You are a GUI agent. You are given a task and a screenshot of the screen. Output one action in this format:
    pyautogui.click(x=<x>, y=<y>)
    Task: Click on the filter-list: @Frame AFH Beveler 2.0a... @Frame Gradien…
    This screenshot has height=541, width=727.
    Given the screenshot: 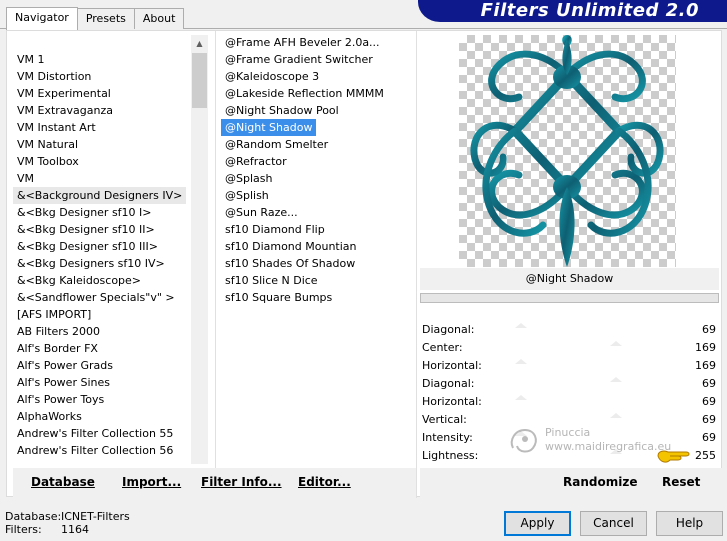 What is the action you would take?
    pyautogui.click(x=319, y=184)
    